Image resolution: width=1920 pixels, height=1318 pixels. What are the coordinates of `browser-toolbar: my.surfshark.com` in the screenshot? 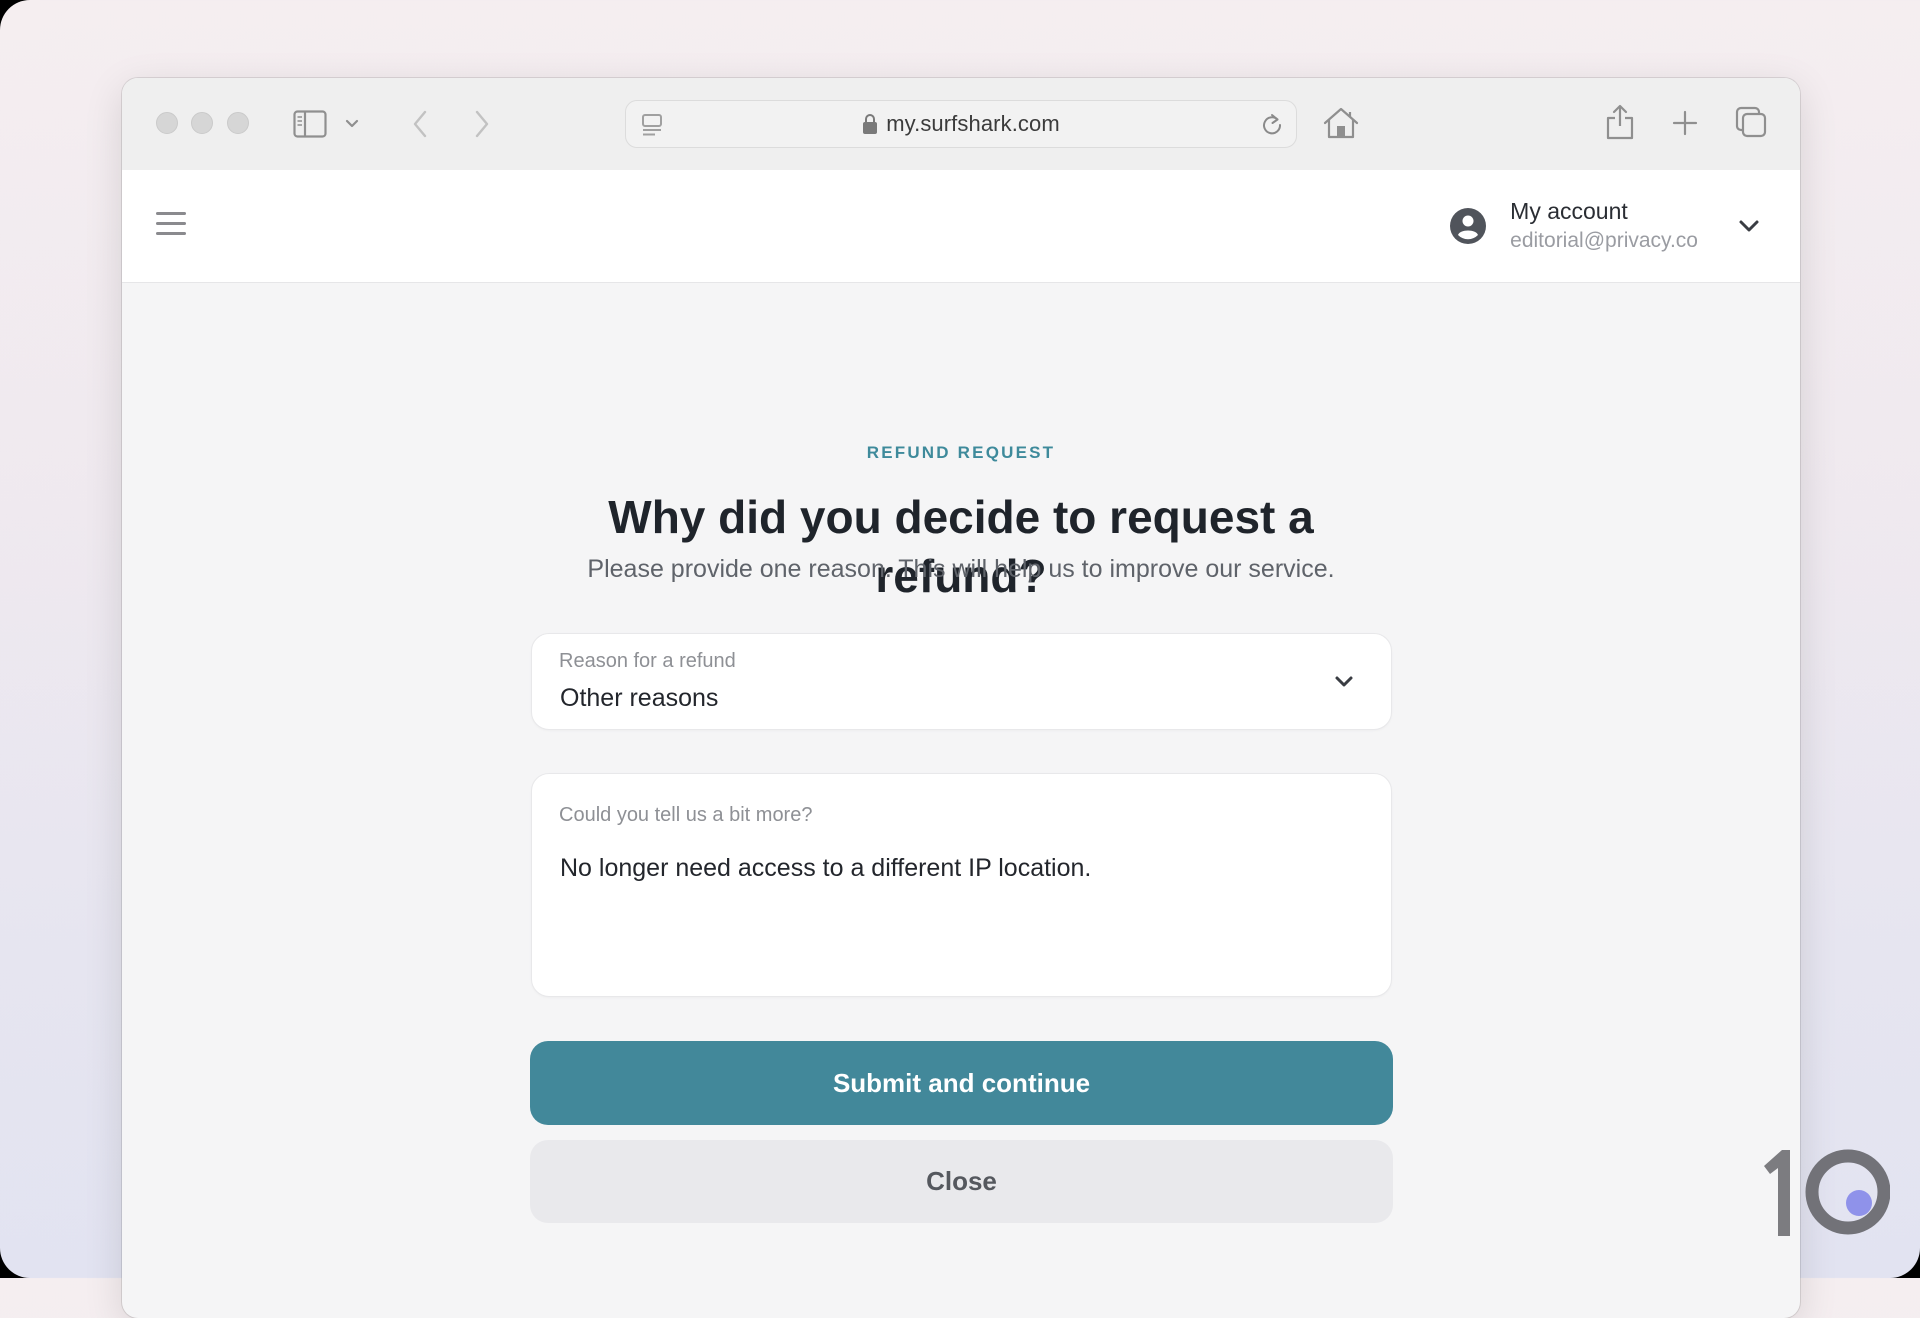 It's located at (961, 124).